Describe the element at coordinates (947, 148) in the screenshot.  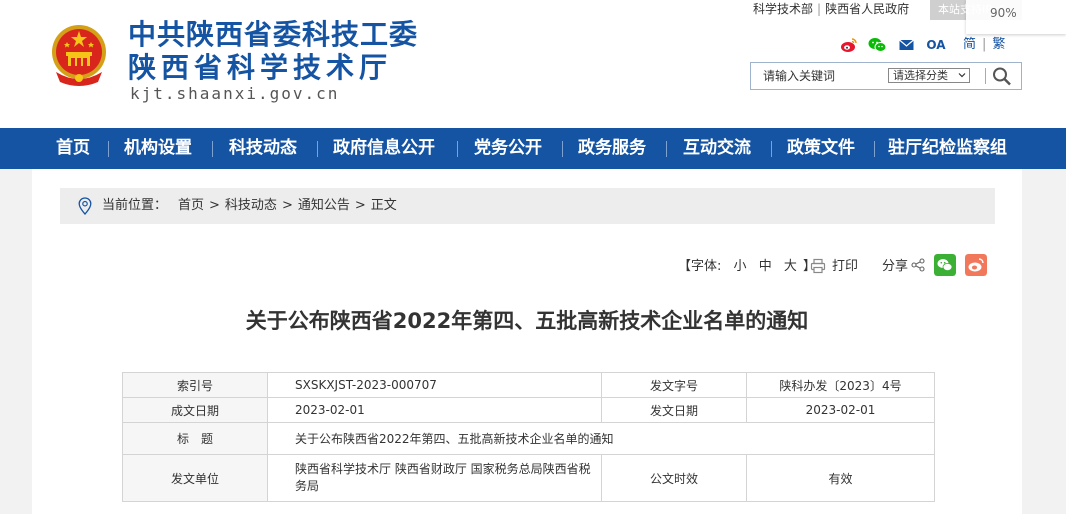
I see `nav-item-discipline-inspection: 驻厅纪检监察组` at that location.